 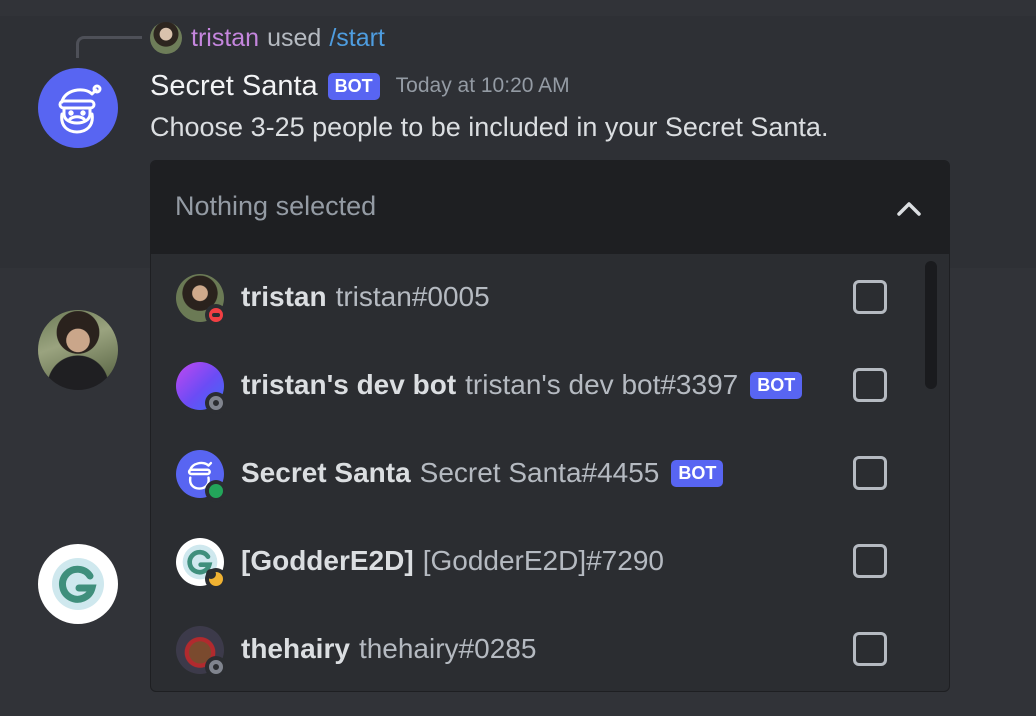 I want to click on status-online-icon, so click(x=216, y=491).